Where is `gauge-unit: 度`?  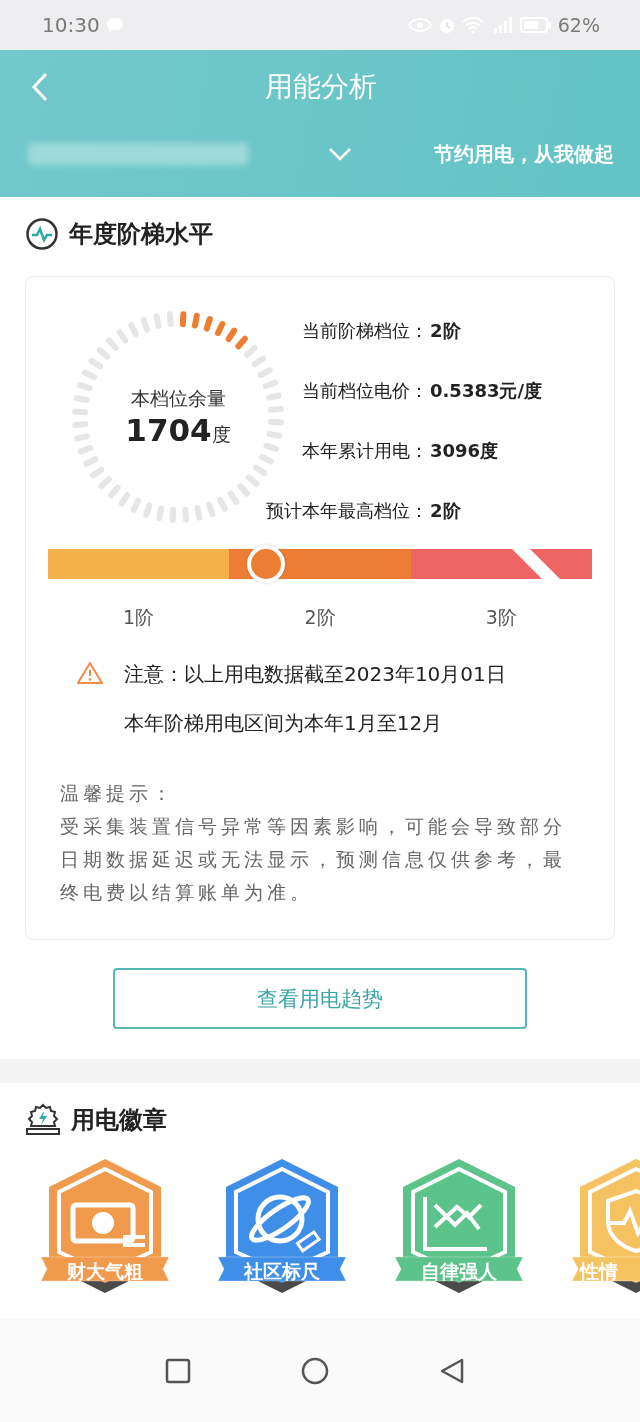 gauge-unit: 度 is located at coordinates (221, 434).